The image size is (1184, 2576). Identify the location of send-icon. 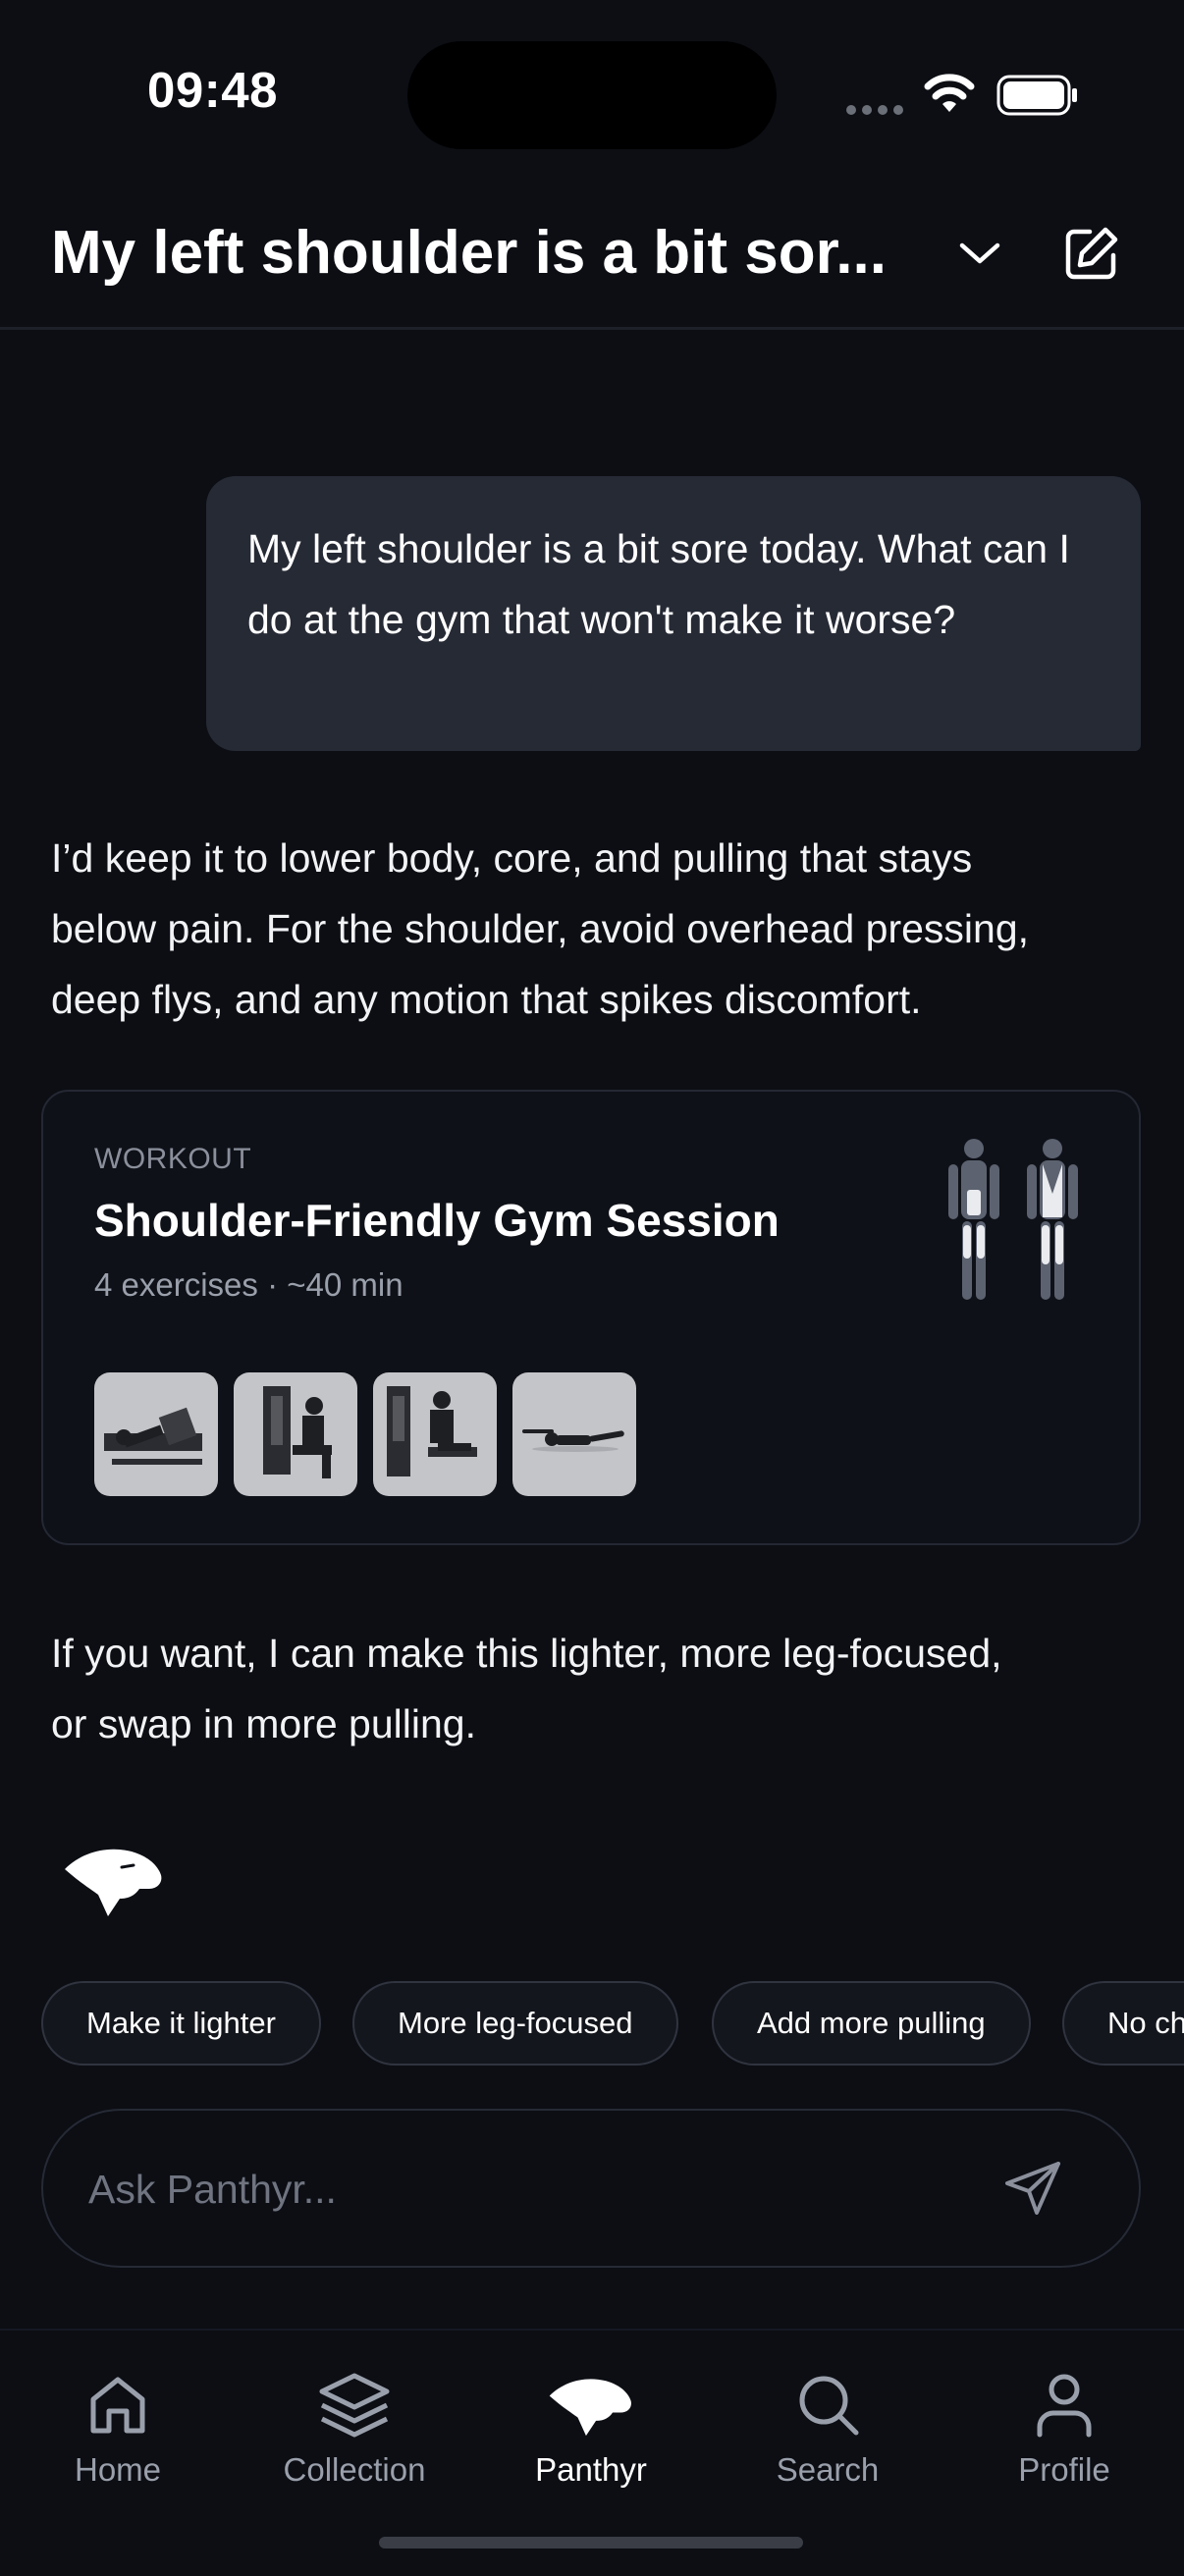
(1033, 2191).